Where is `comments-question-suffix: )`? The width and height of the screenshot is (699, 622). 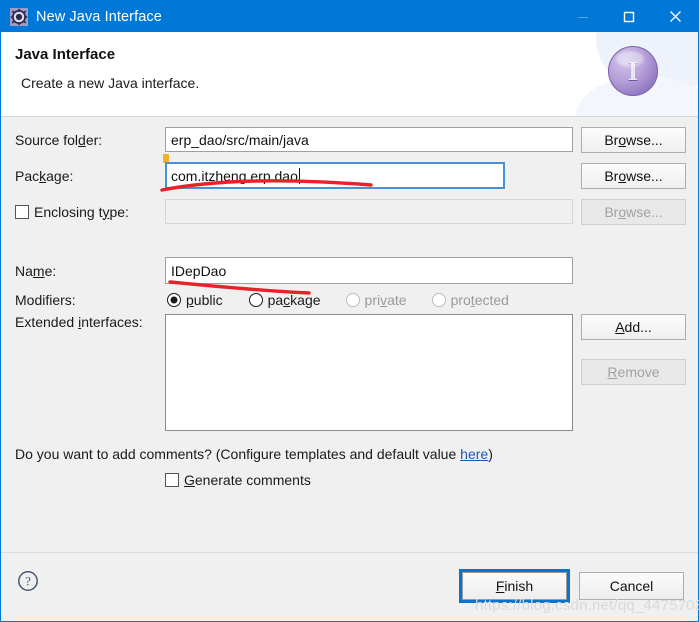 comments-question-suffix: ) is located at coordinates (490, 454).